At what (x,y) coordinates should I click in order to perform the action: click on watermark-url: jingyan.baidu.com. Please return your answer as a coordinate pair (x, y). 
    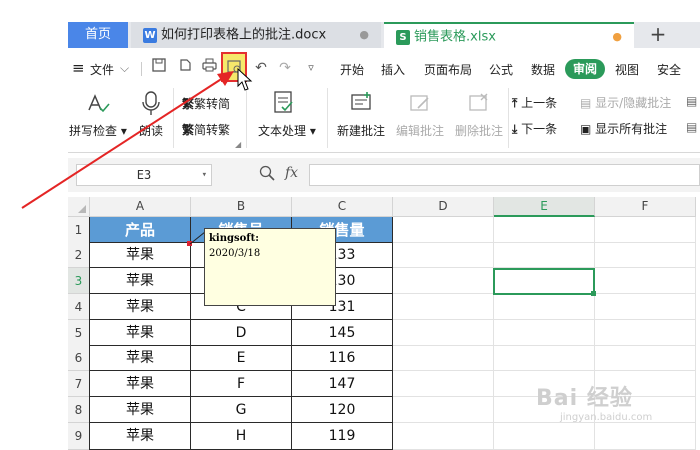
    Looking at the image, I should click on (606, 417).